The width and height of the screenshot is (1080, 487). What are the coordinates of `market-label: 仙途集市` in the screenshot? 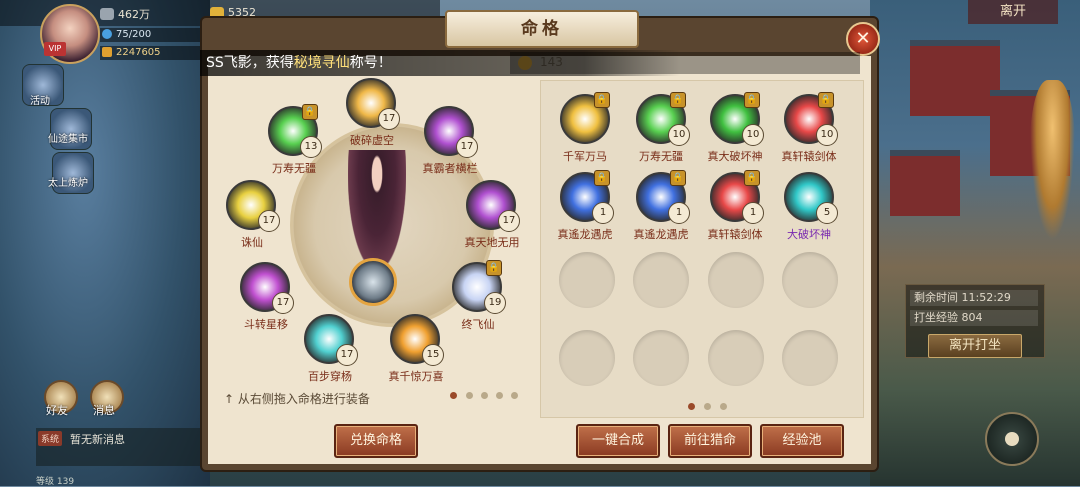 It's located at (68, 139).